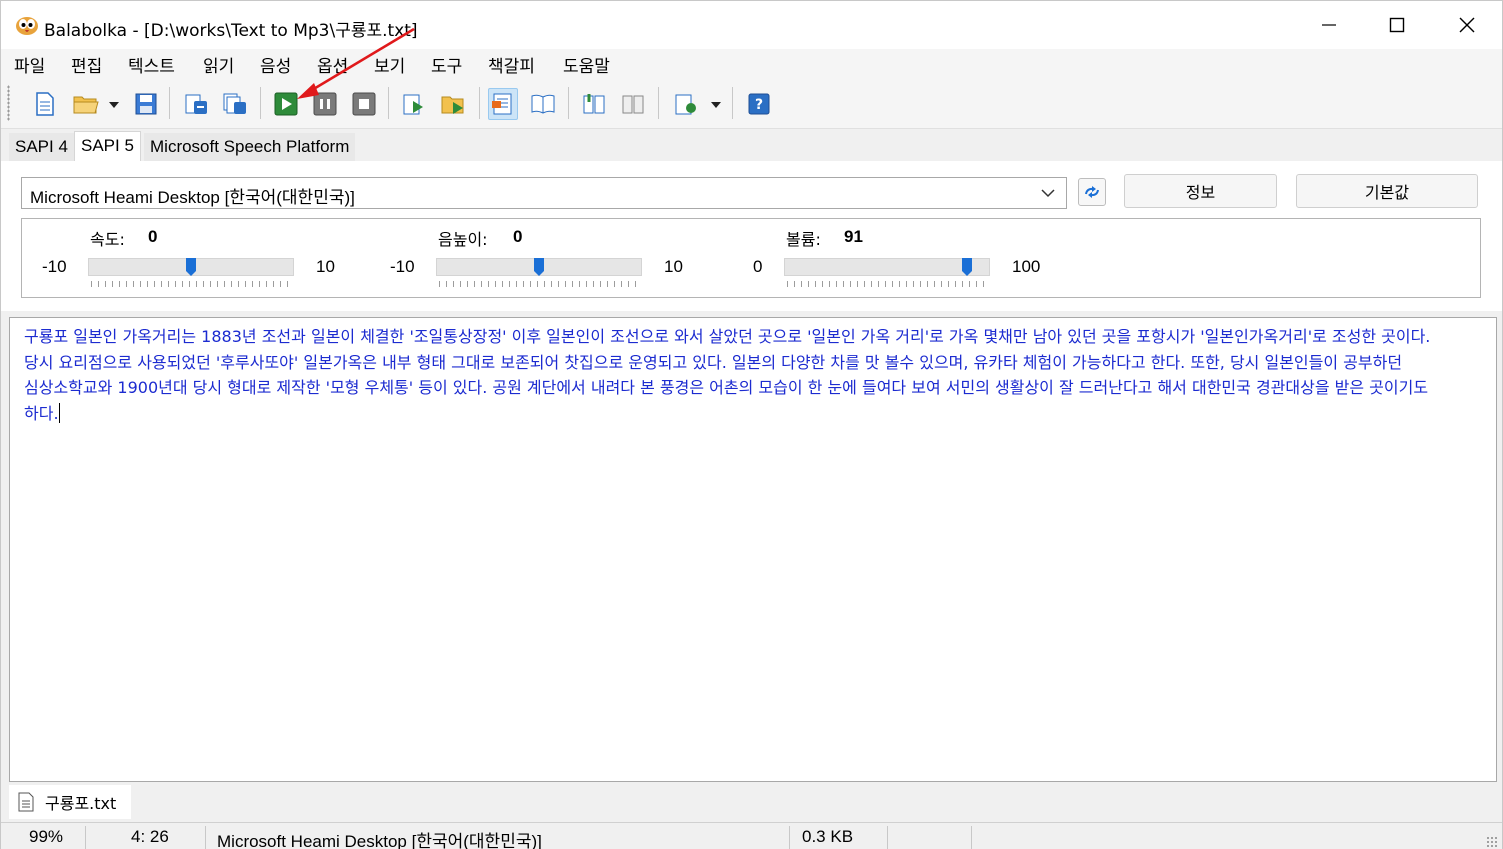 This screenshot has height=849, width=1503. I want to click on join-button, so click(633, 104).